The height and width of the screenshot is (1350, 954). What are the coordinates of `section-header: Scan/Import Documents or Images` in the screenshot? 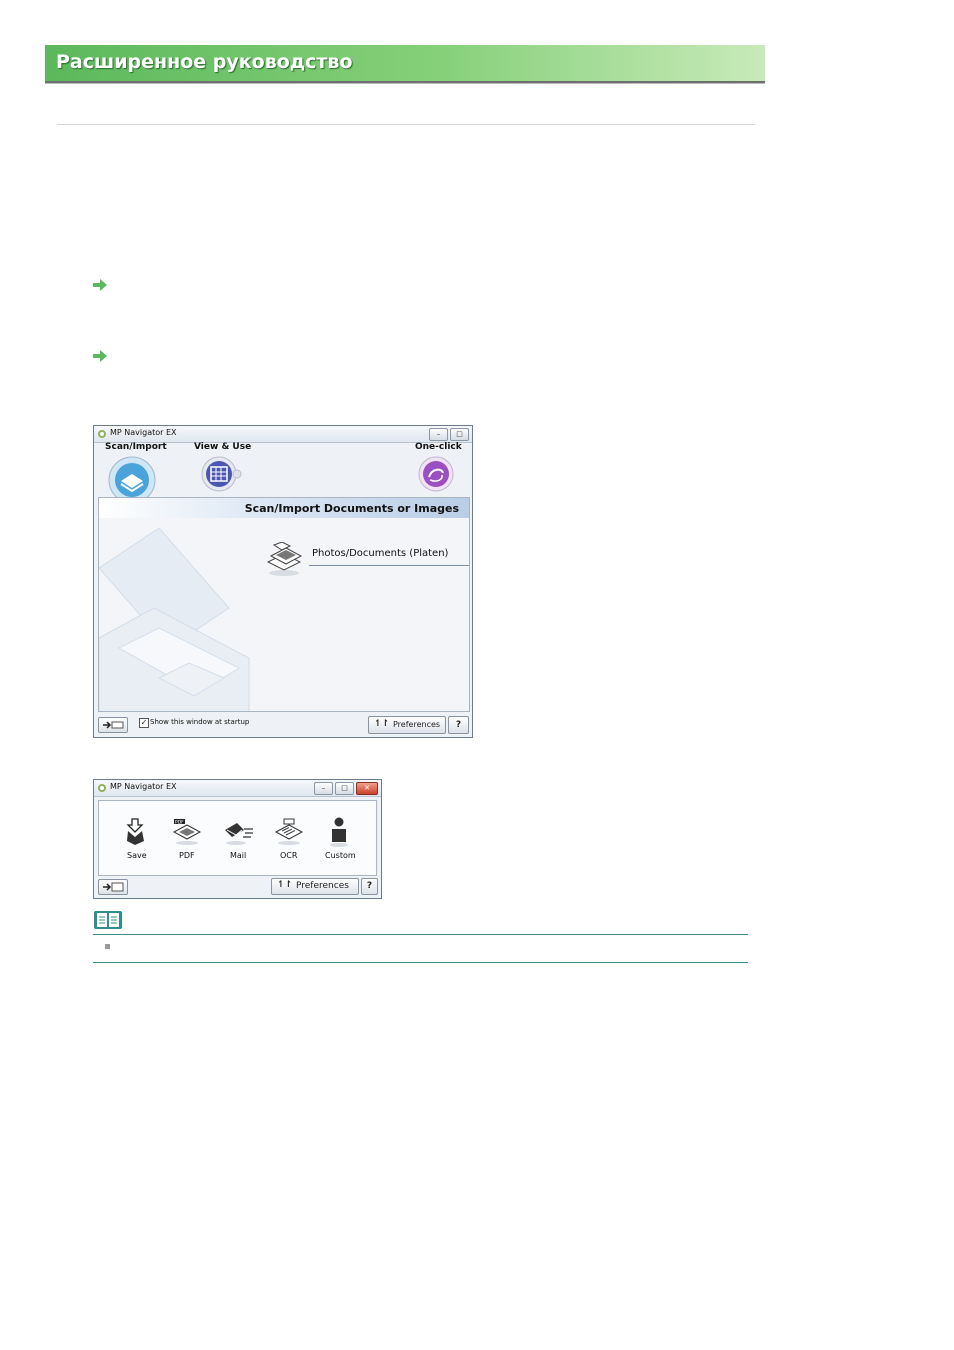 It's located at (351, 508).